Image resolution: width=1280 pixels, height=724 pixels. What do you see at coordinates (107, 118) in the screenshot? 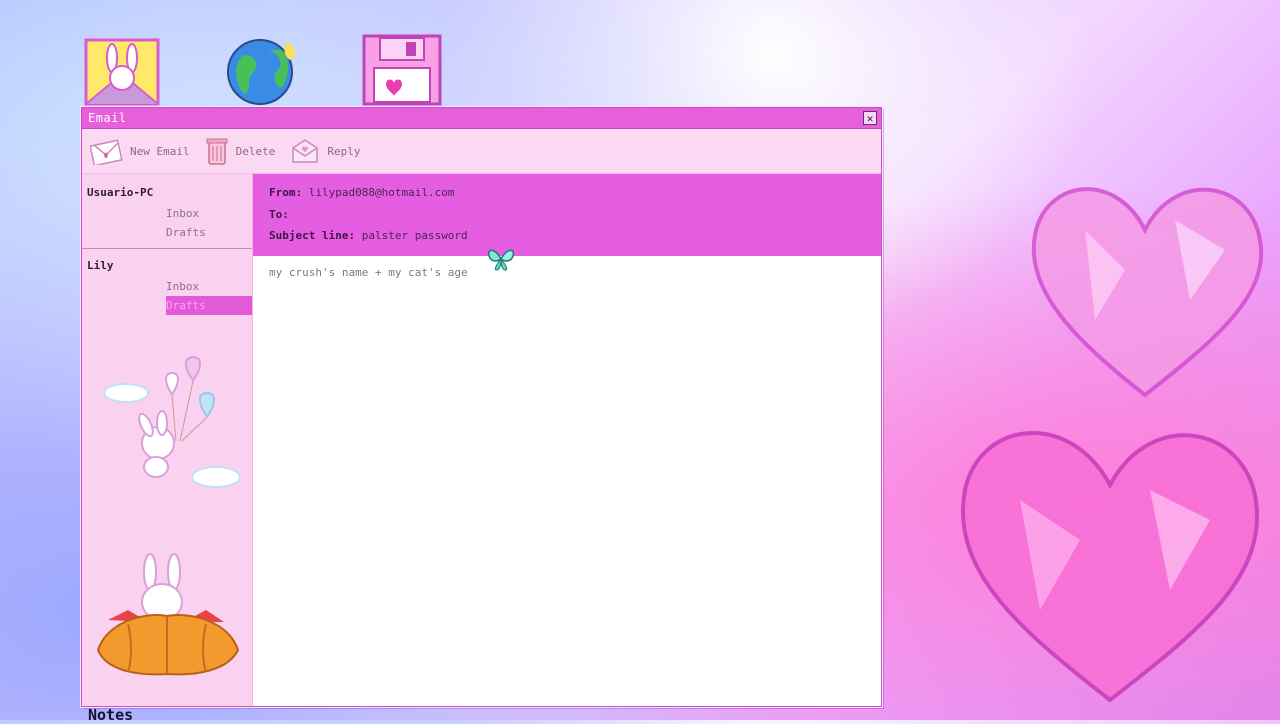
I see `window-title: Email` at bounding box center [107, 118].